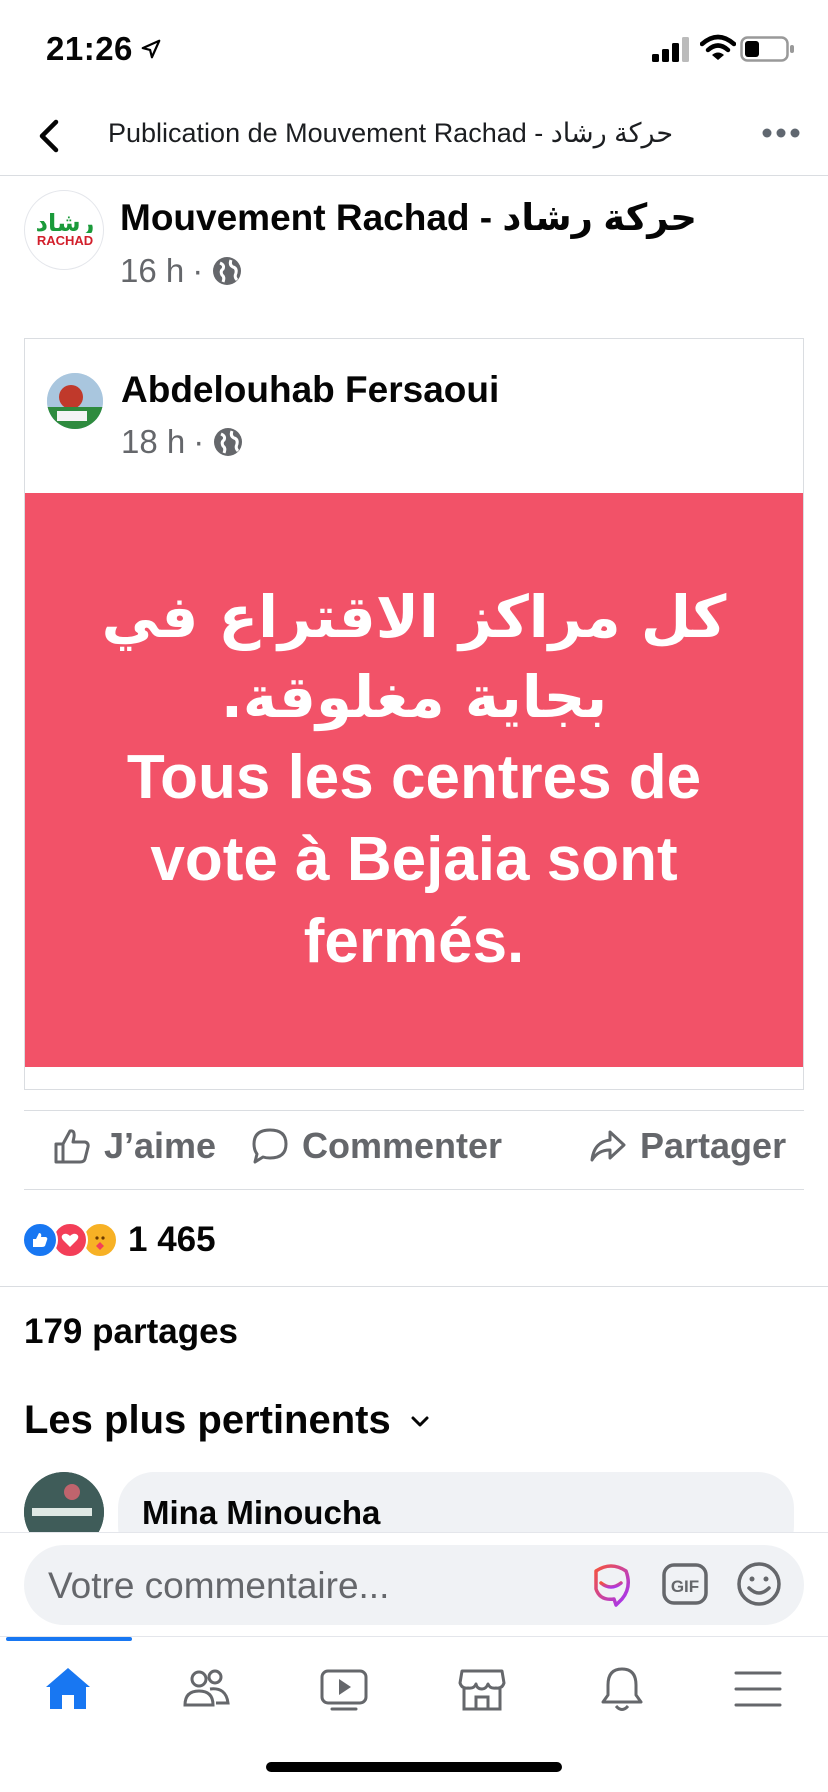 The height and width of the screenshot is (1792, 828). I want to click on home-tab, so click(68, 1689).